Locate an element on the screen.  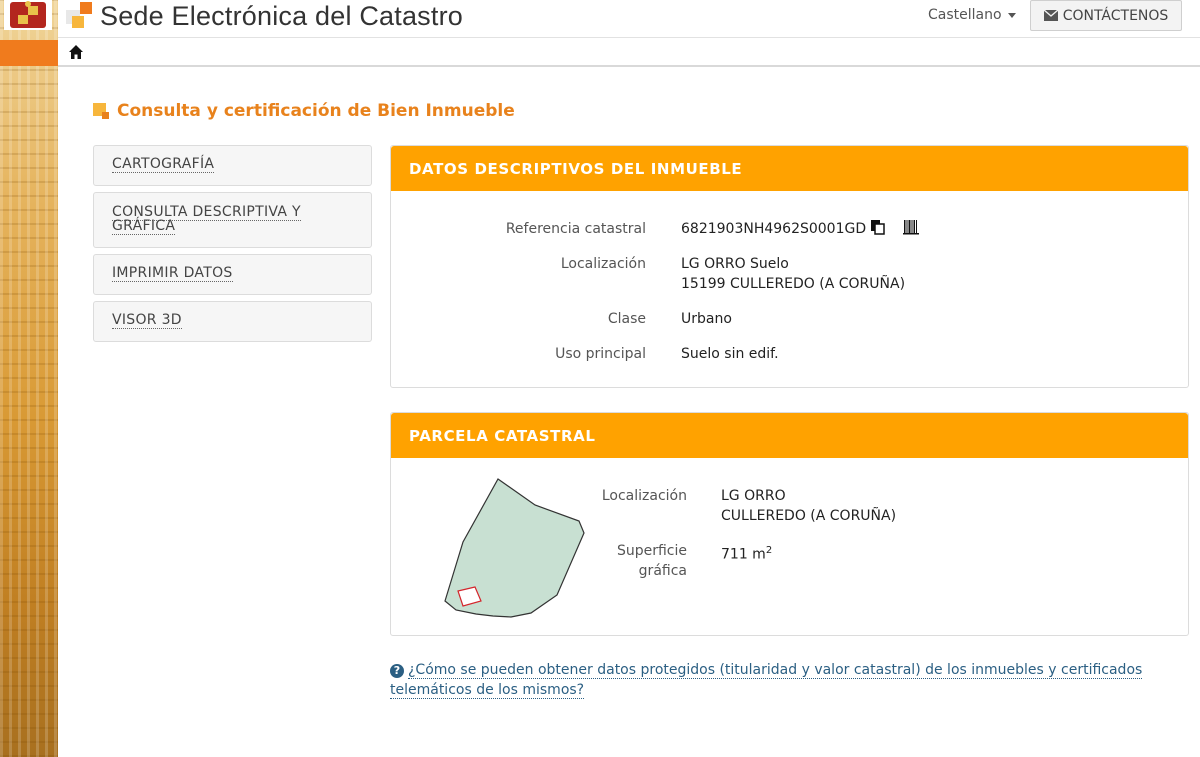
language-label: Castellano is located at coordinates (965, 15).